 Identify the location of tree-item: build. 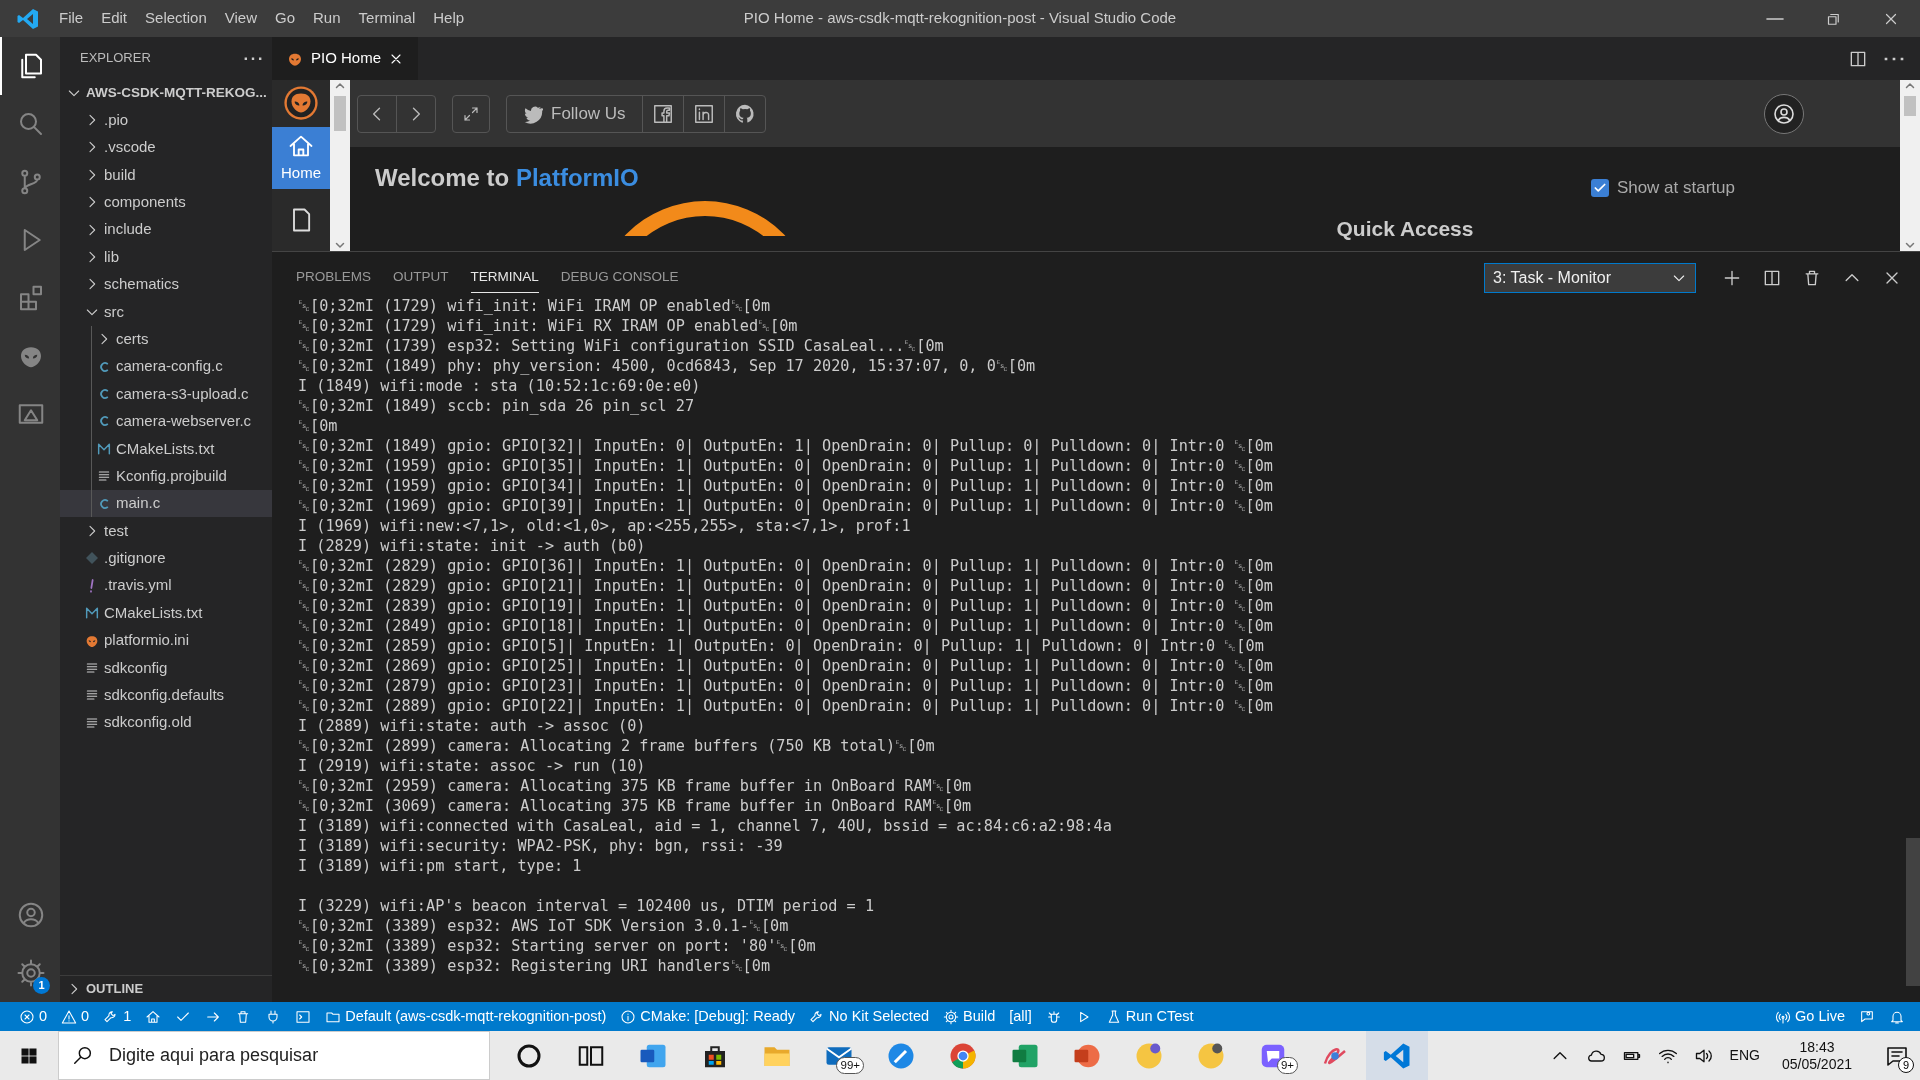
(166, 175).